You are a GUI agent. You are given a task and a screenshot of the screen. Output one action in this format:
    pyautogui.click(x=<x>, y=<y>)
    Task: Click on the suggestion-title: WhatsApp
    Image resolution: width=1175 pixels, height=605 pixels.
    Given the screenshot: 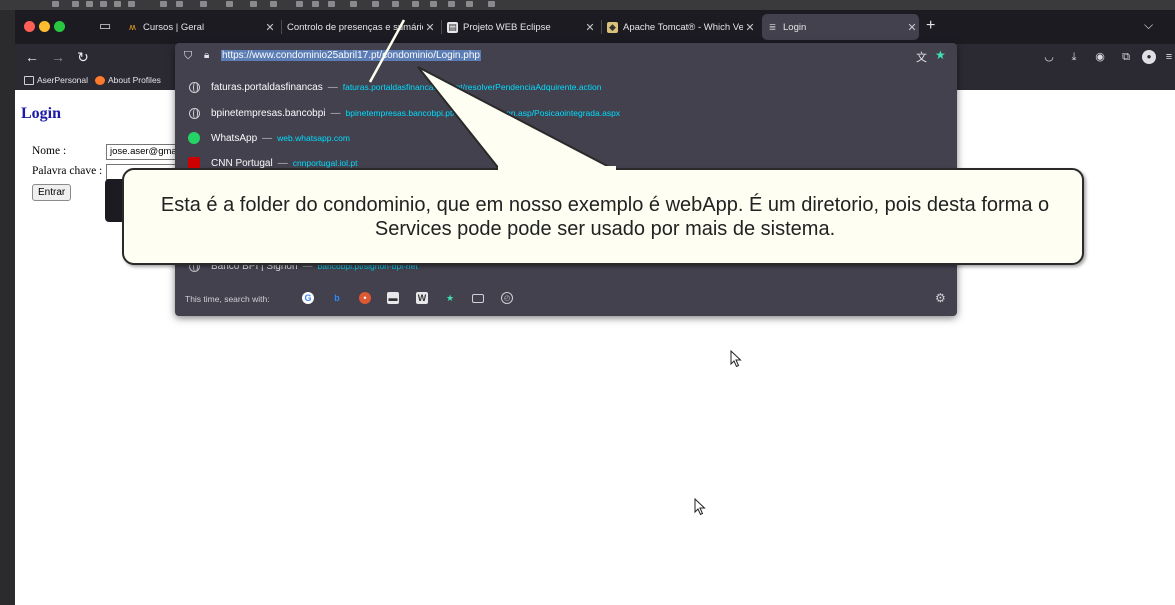 What is the action you would take?
    pyautogui.click(x=234, y=138)
    